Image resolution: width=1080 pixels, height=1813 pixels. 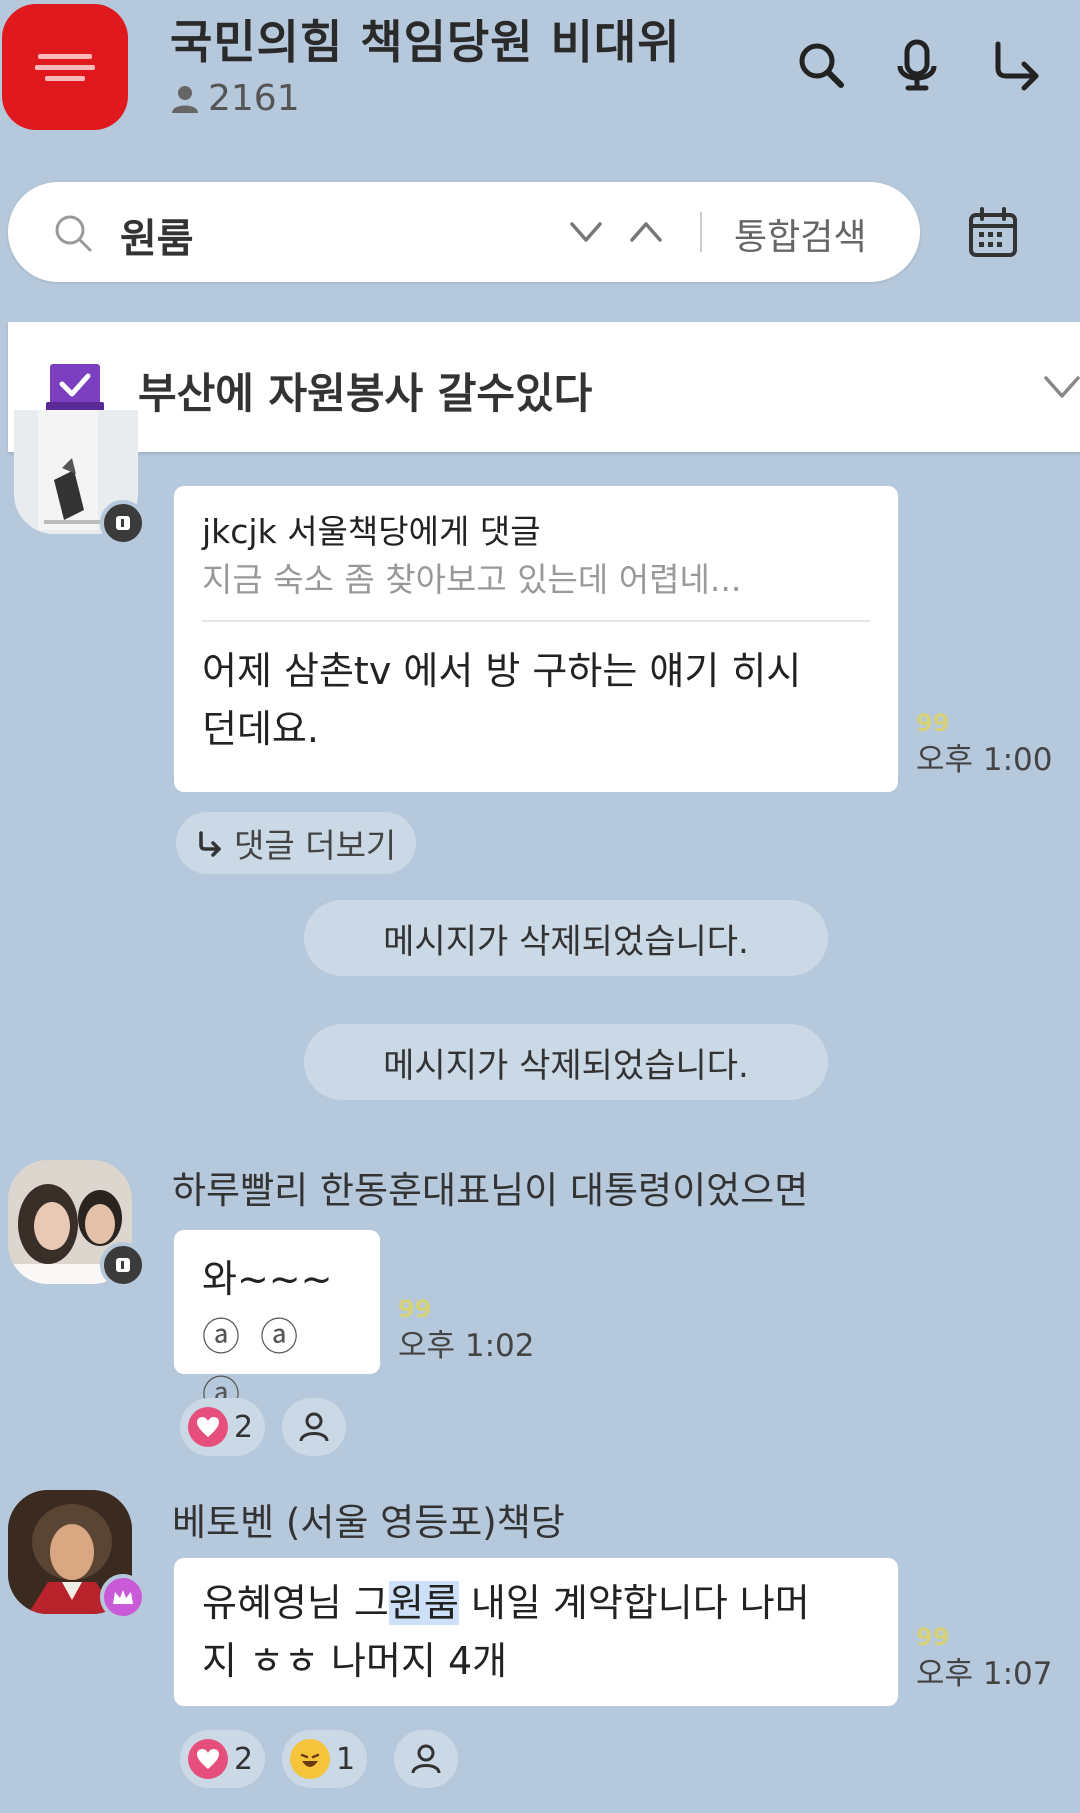 What do you see at coordinates (634, 1603) in the screenshot?
I see `message-text: 내일 계약합니다 나머` at bounding box center [634, 1603].